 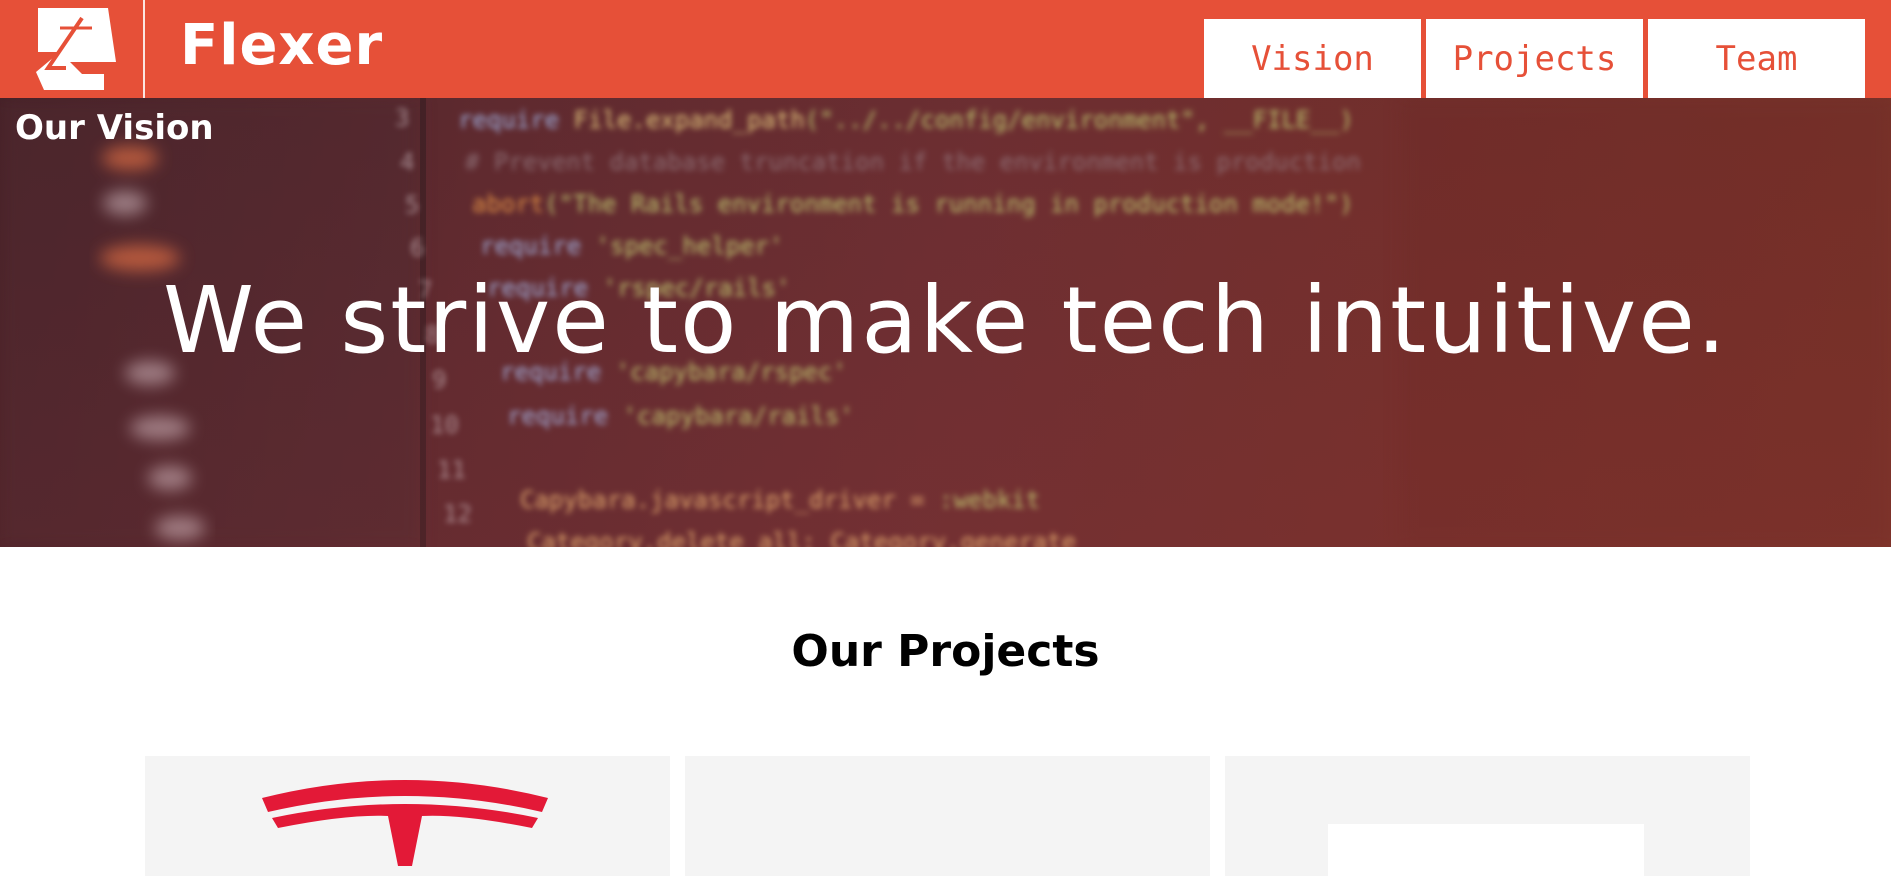 What do you see at coordinates (1312, 58) in the screenshot?
I see `nav-vision: Vision` at bounding box center [1312, 58].